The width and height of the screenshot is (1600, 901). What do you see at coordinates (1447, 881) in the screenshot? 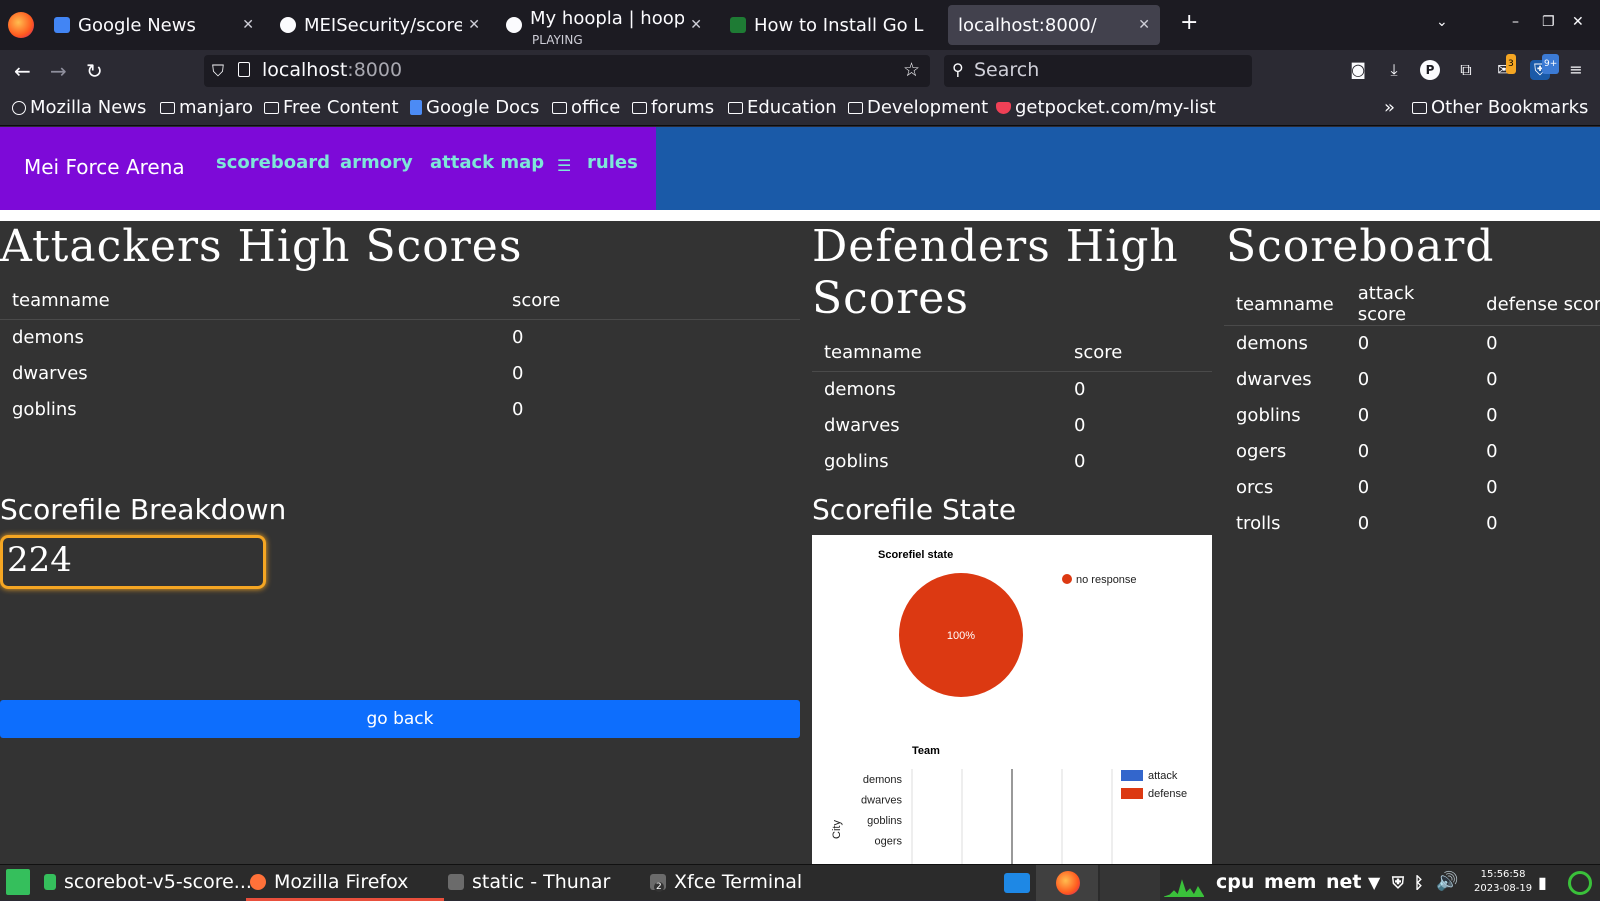
I see `volume-icon: 🔊` at bounding box center [1447, 881].